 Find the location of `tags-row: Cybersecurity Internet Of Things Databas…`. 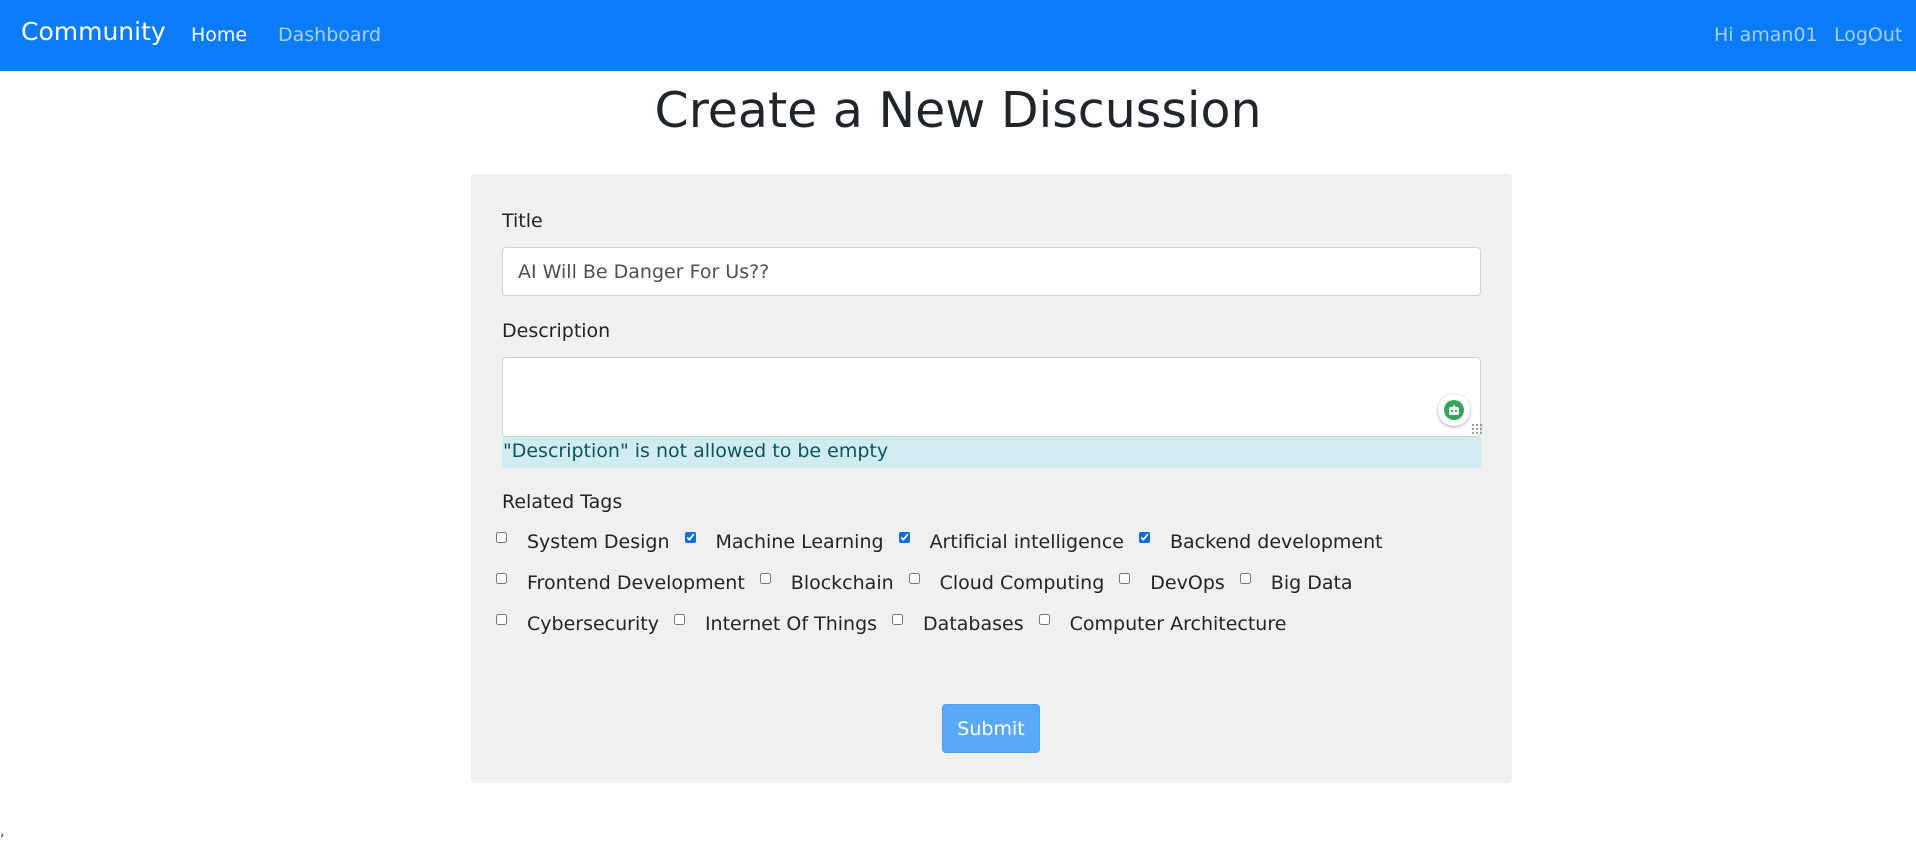

tags-row: Cybersecurity Internet Of Things Databas… is located at coordinates (898, 624).